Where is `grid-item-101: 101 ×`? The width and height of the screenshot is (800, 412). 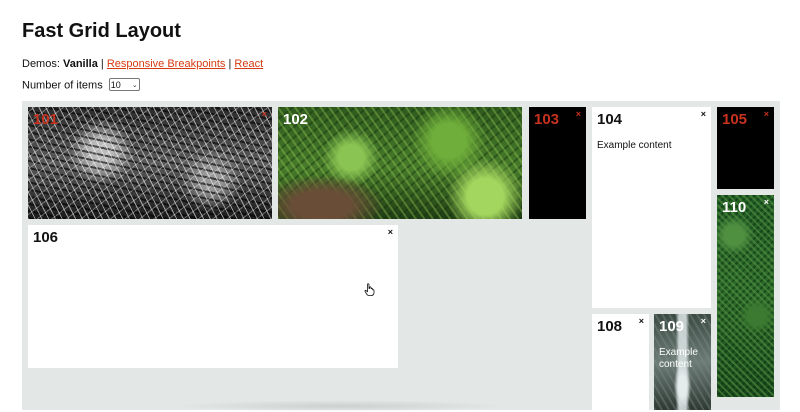
grid-item-101: 101 × is located at coordinates (150, 163).